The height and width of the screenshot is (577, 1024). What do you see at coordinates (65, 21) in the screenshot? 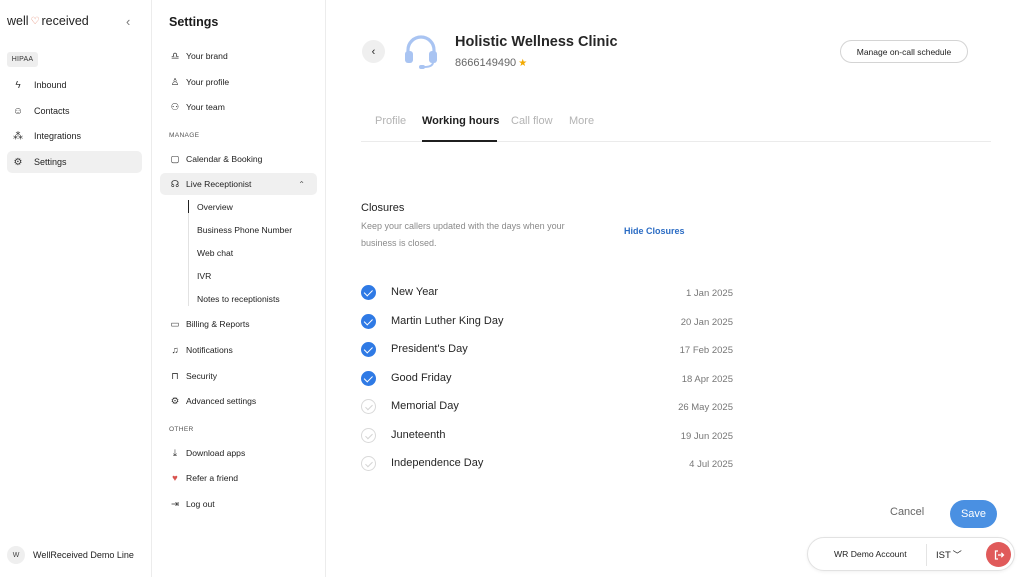
I see `logo-text-right: received` at bounding box center [65, 21].